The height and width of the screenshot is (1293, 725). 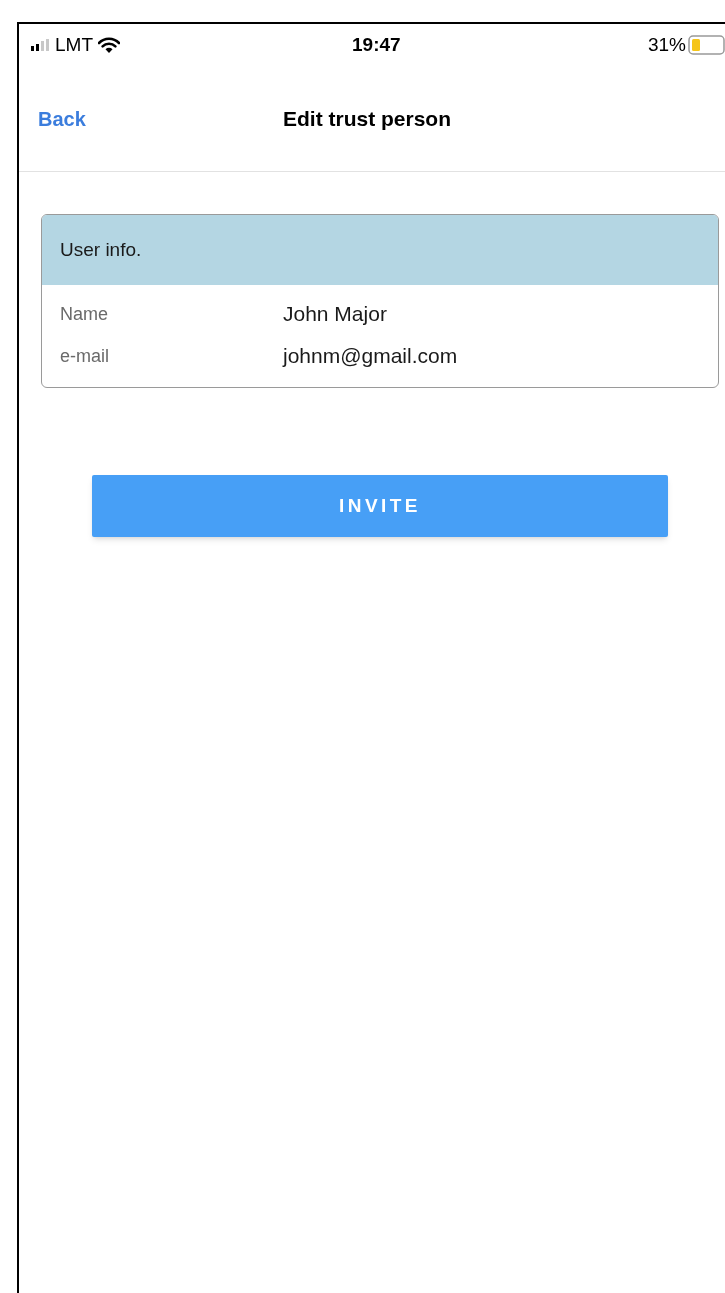 I want to click on battery-icon, so click(x=706, y=45).